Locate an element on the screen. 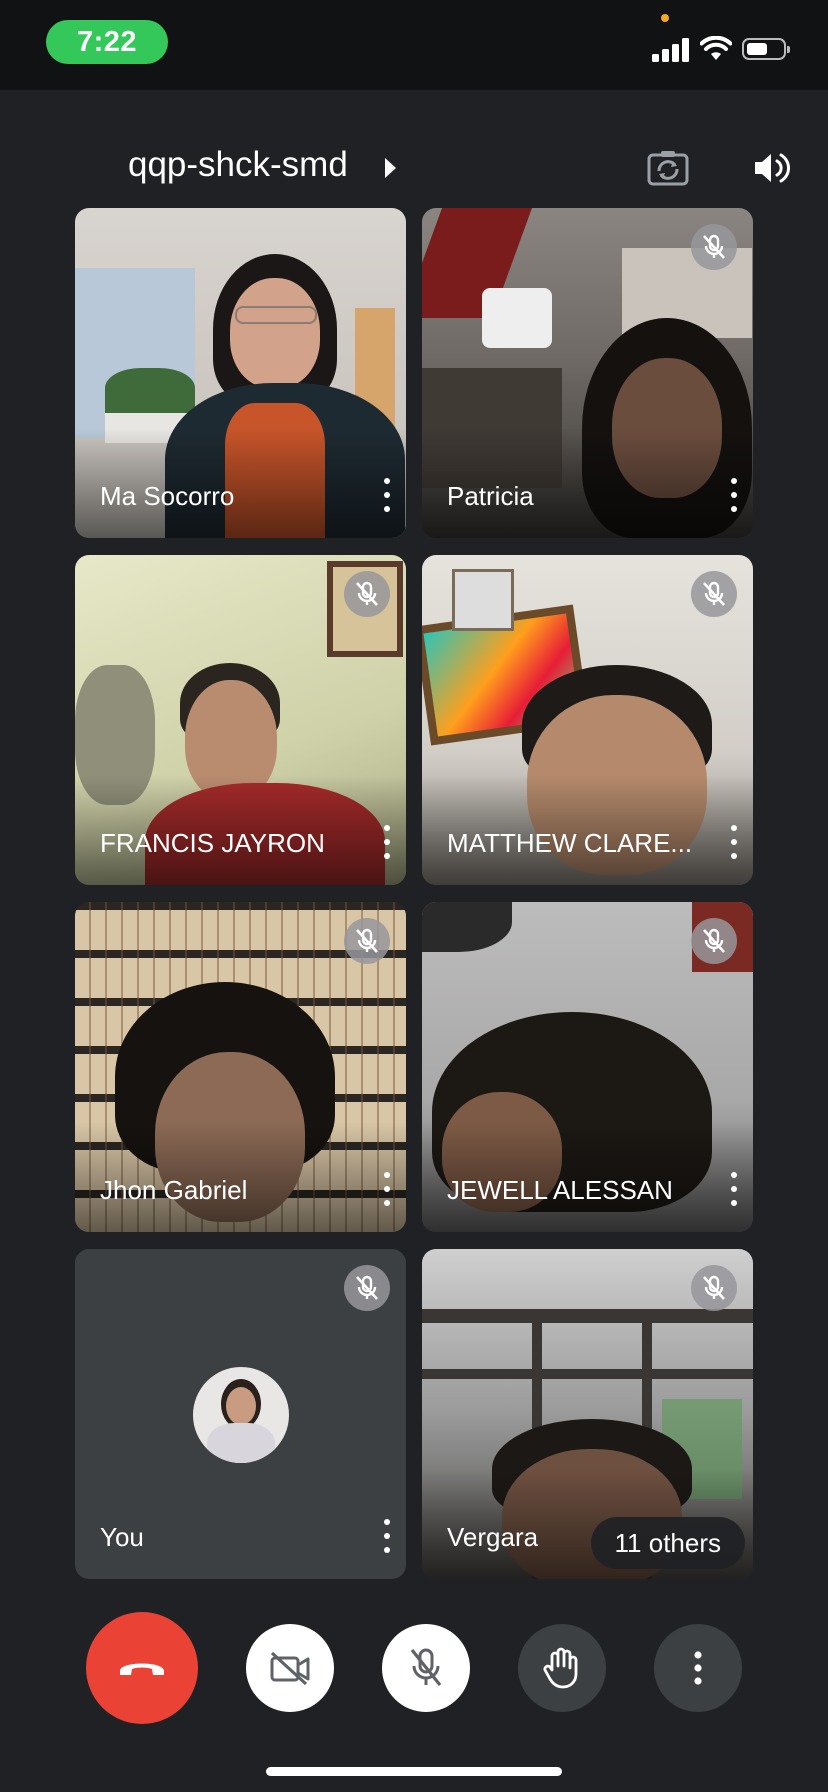 Image resolution: width=828 pixels, height=1792 pixels. raise-hand-button is located at coordinates (562, 1668).